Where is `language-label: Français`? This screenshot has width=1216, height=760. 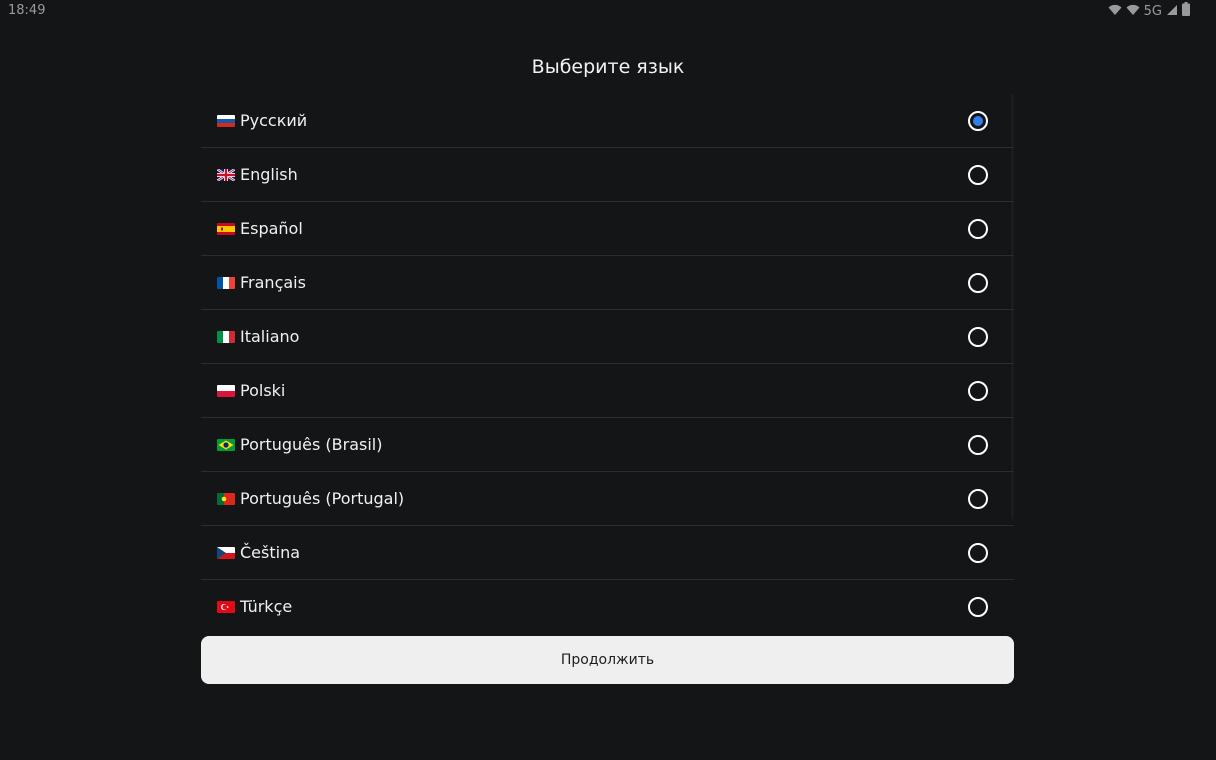 language-label: Français is located at coordinates (273, 282).